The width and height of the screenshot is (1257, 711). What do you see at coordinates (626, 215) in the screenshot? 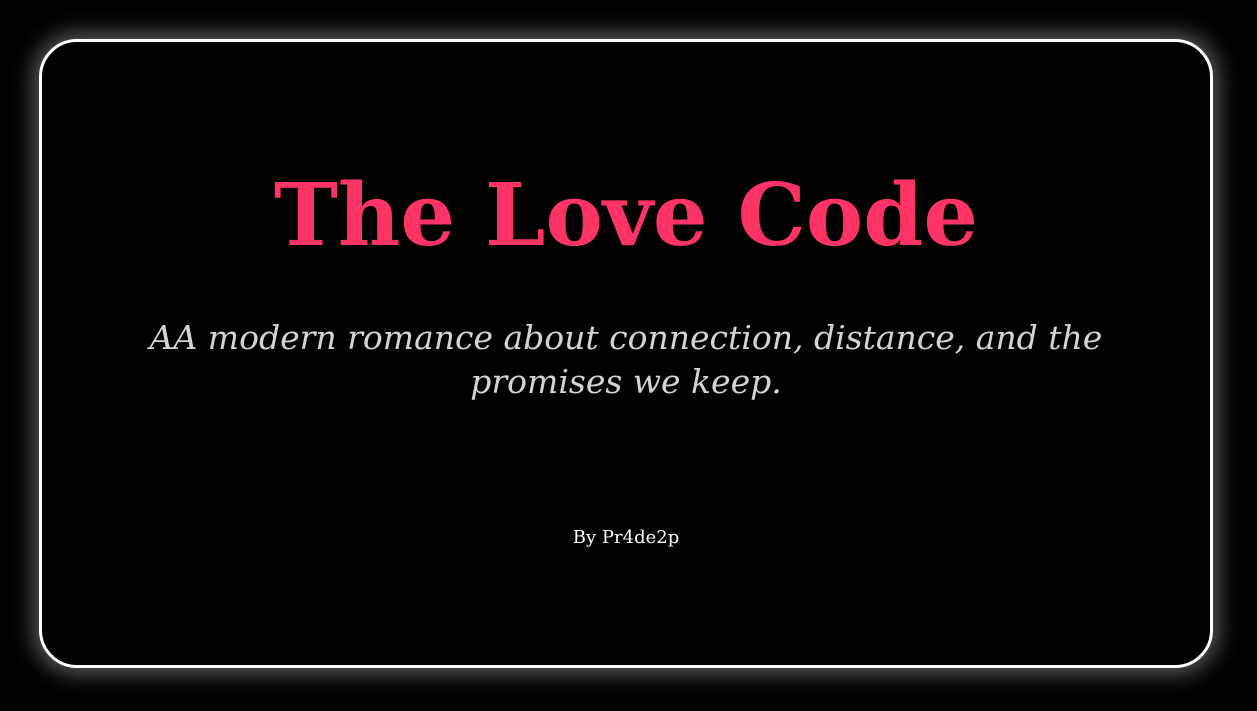
I see `book-title: The Love Code` at bounding box center [626, 215].